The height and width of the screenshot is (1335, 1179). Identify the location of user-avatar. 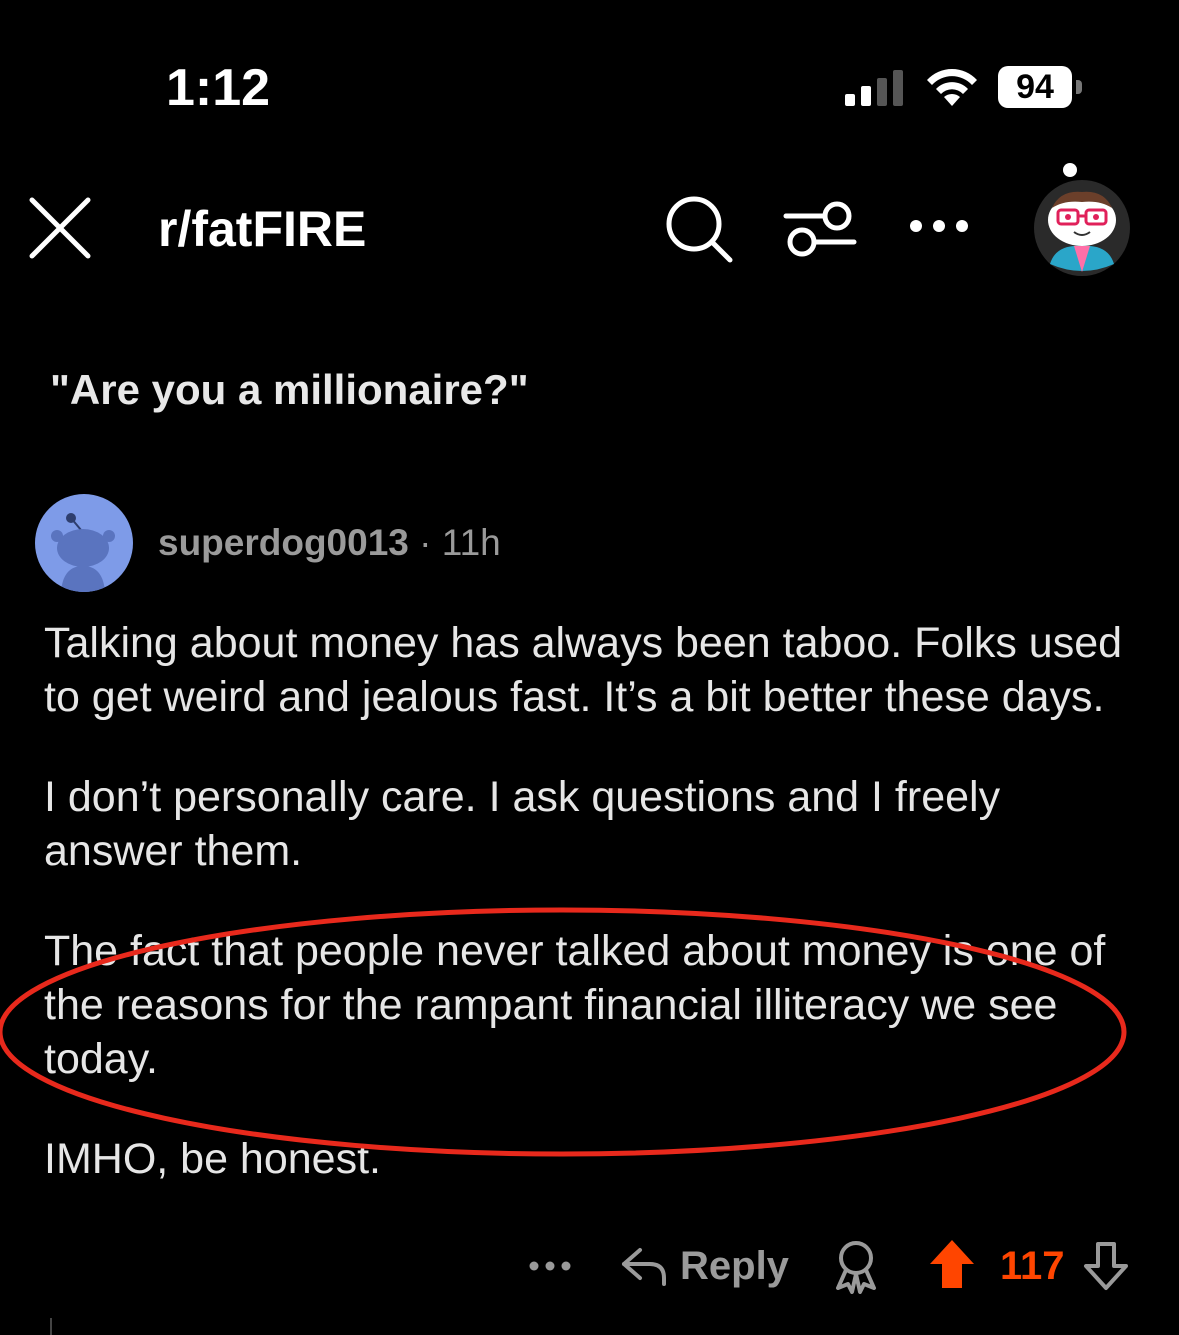
(1082, 219).